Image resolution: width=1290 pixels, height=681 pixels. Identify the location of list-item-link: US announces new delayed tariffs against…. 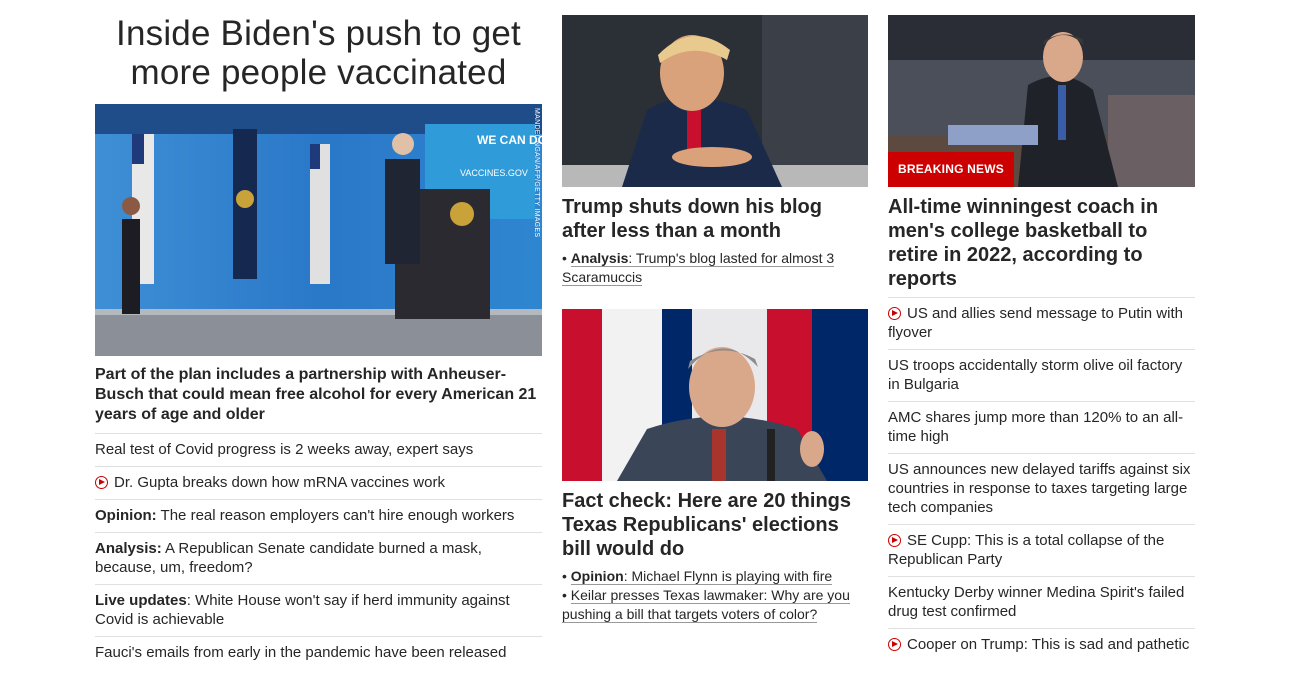
(1039, 488).